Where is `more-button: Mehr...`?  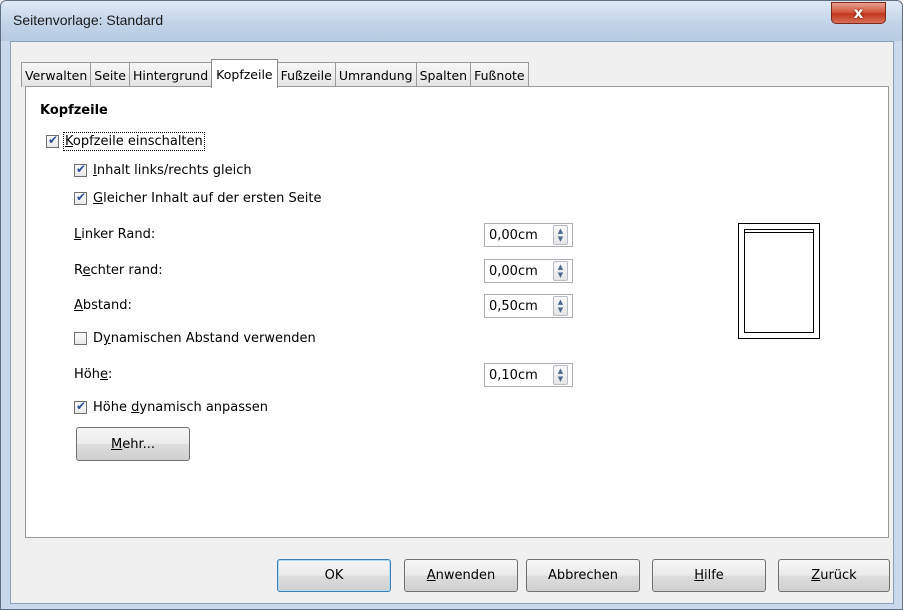 more-button: Mehr... is located at coordinates (133, 444).